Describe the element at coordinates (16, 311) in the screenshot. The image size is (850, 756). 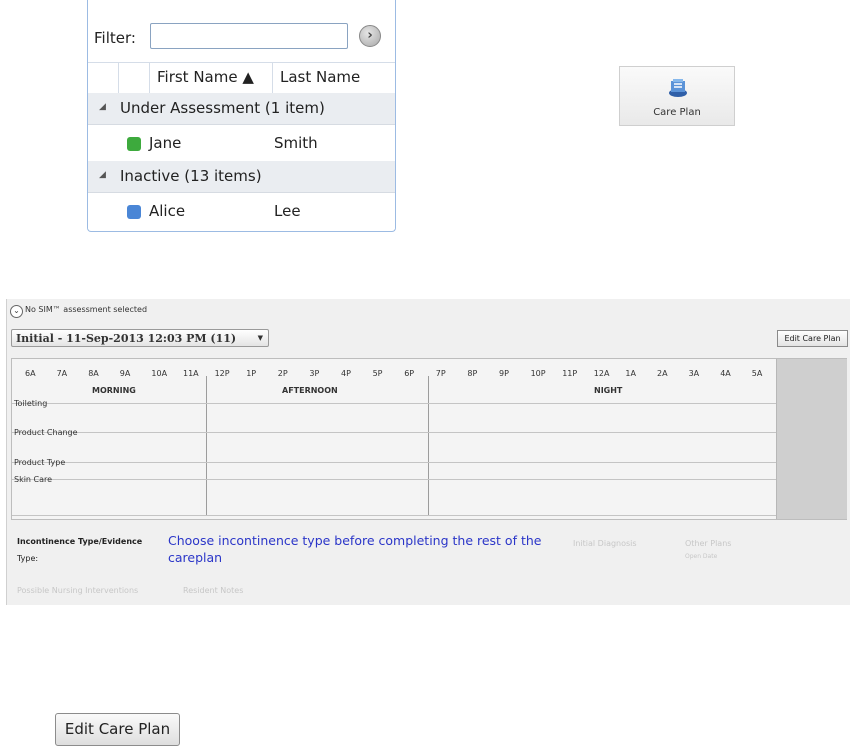
I see `expand-icon: ⌄` at that location.